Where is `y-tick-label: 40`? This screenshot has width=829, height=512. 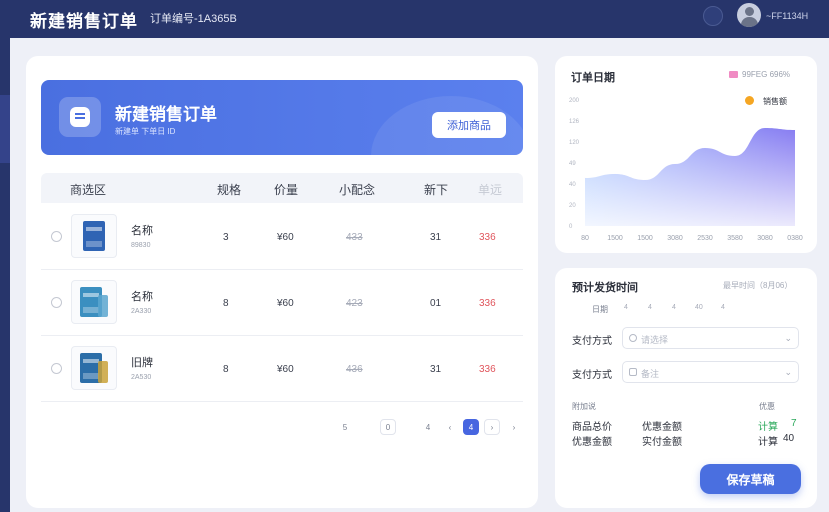 y-tick-label: 40 is located at coordinates (572, 185).